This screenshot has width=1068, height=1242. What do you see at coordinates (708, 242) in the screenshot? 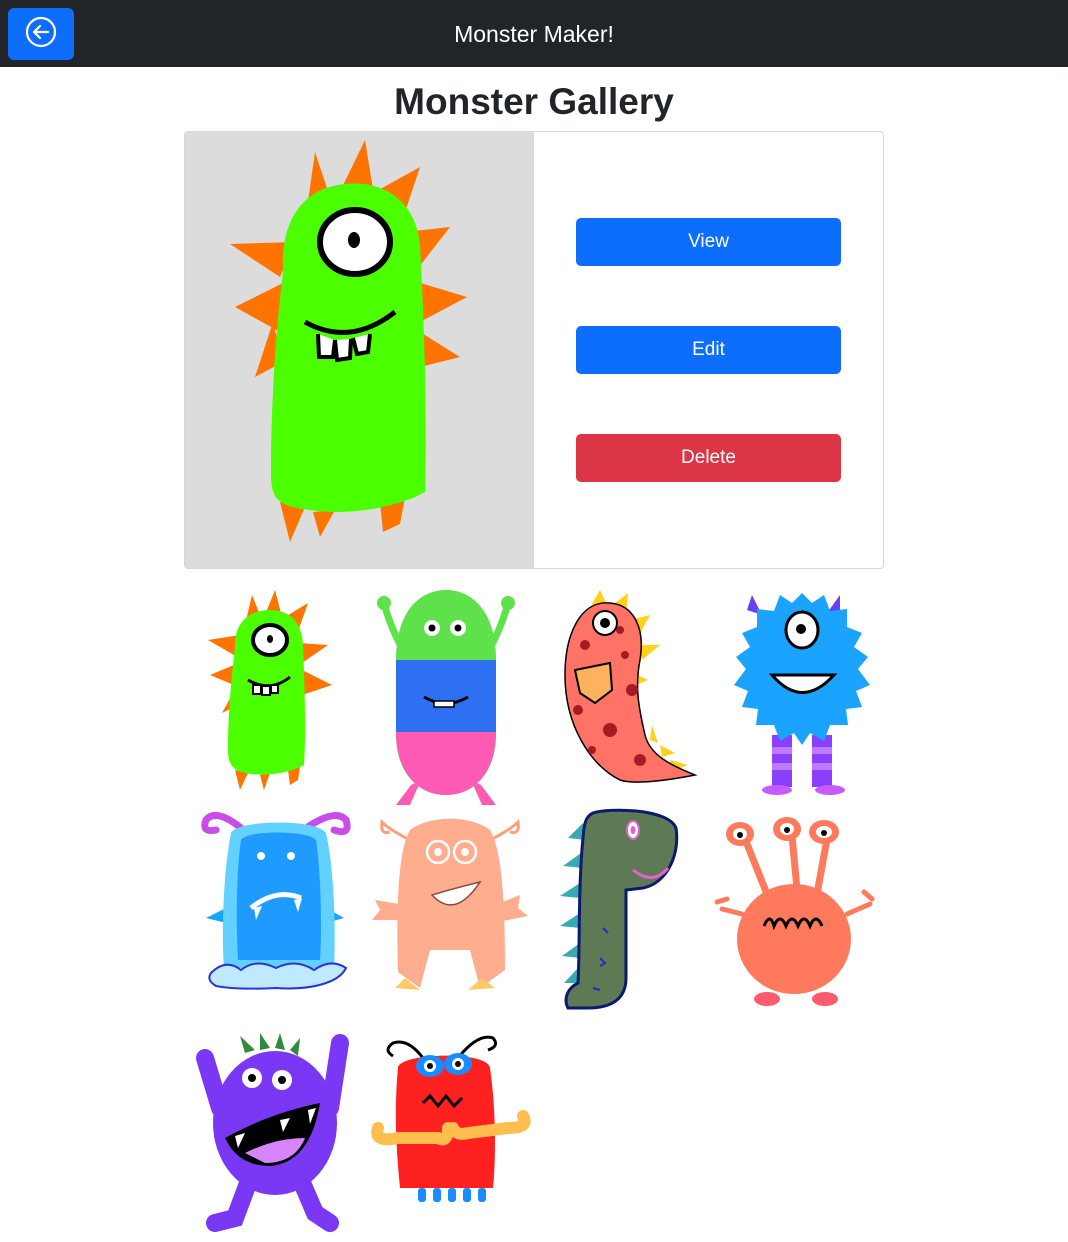
I see `view-button: View` at bounding box center [708, 242].